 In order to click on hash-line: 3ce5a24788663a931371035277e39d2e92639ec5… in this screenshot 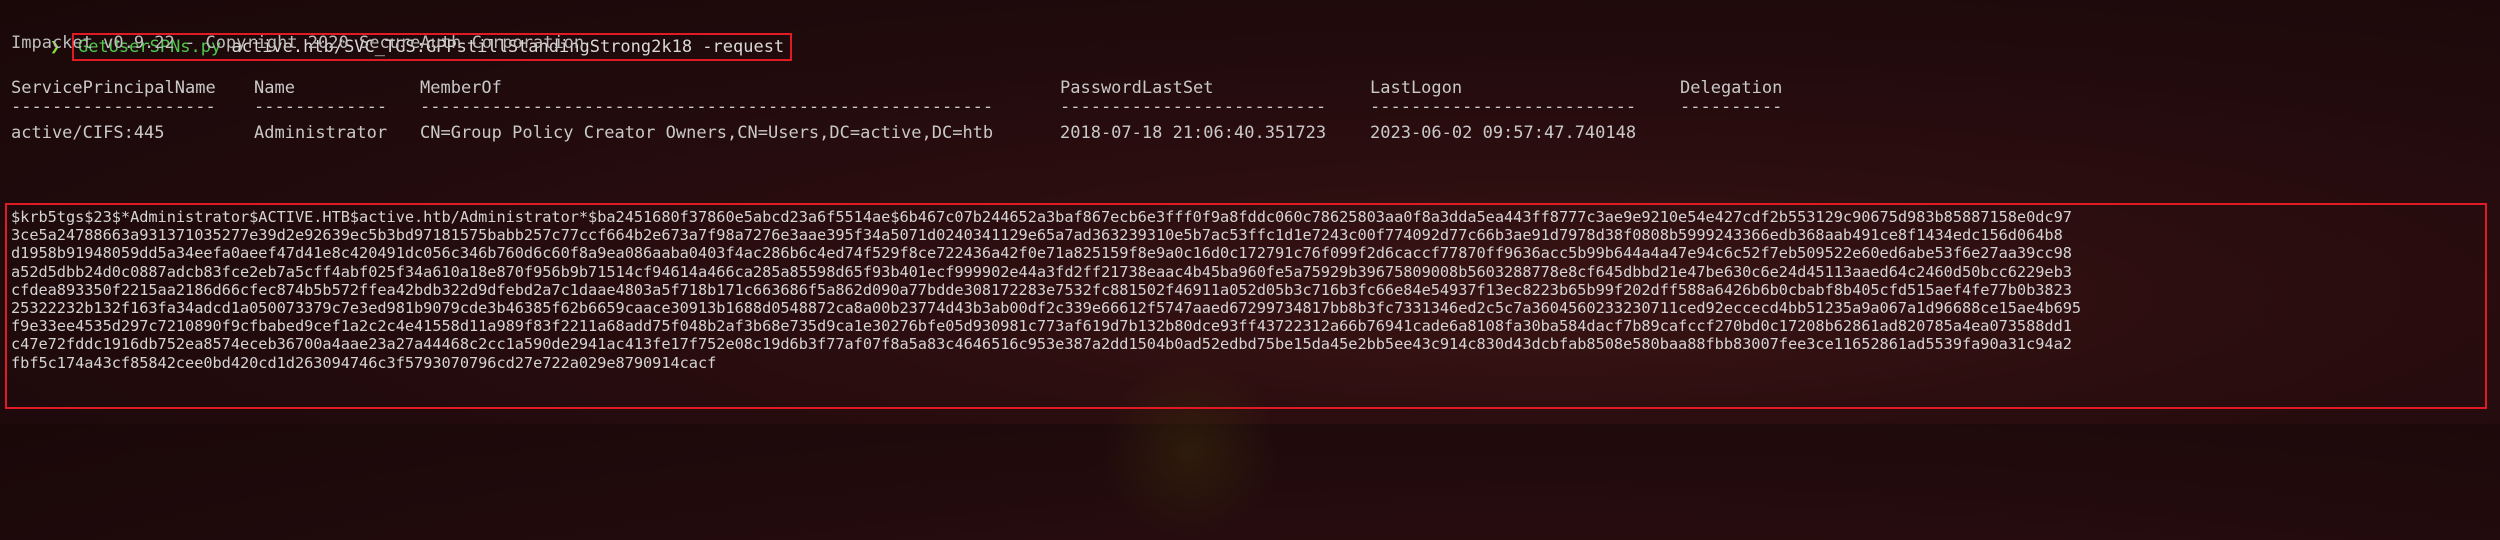, I will do `click(1037, 235)`.